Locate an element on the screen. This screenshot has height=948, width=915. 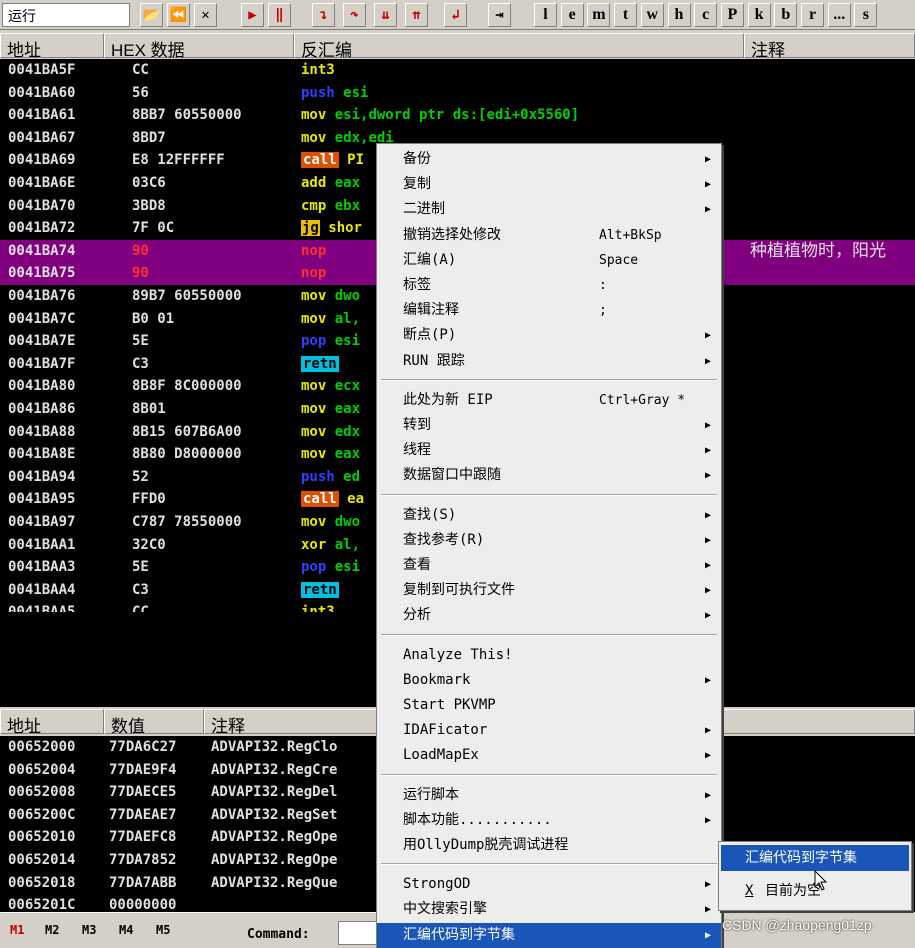
dump-val: 77DAE9F4 is located at coordinates (143, 769).